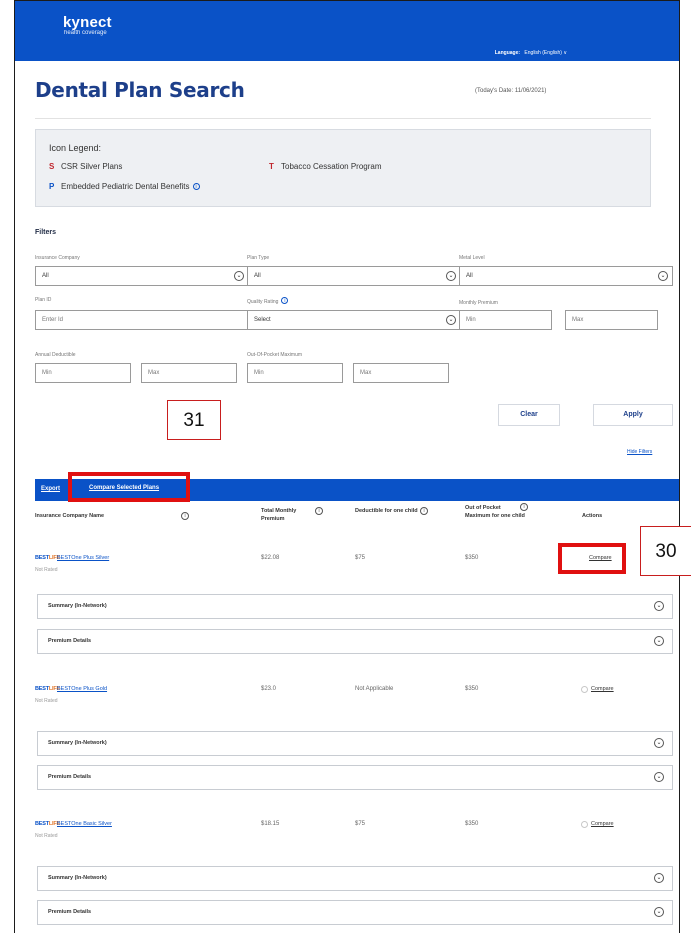 This screenshot has height=933, width=691. What do you see at coordinates (633, 415) in the screenshot?
I see `apply-button: Apply` at bounding box center [633, 415].